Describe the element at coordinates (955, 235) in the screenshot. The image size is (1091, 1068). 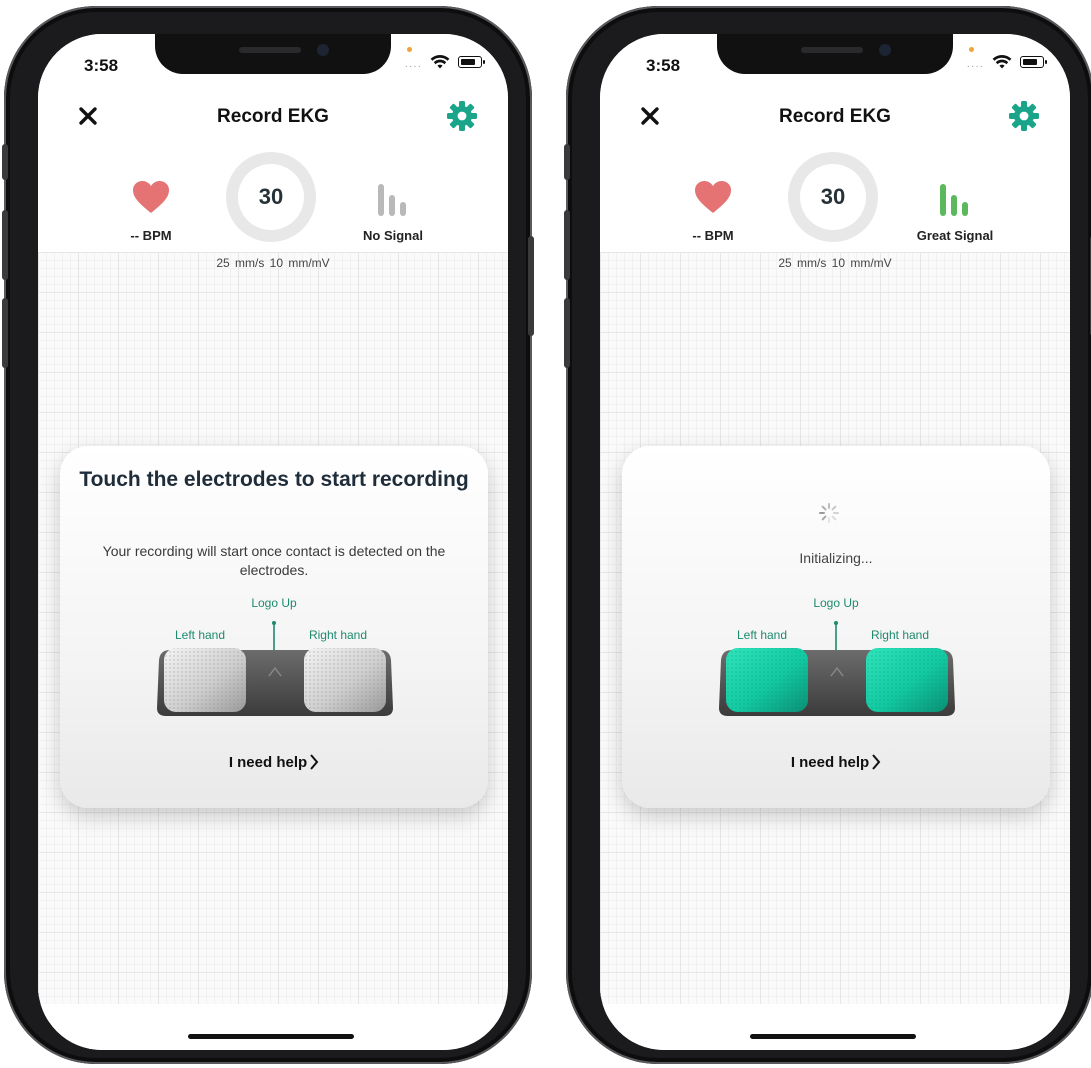
I see `signal-status: Great Signal` at that location.